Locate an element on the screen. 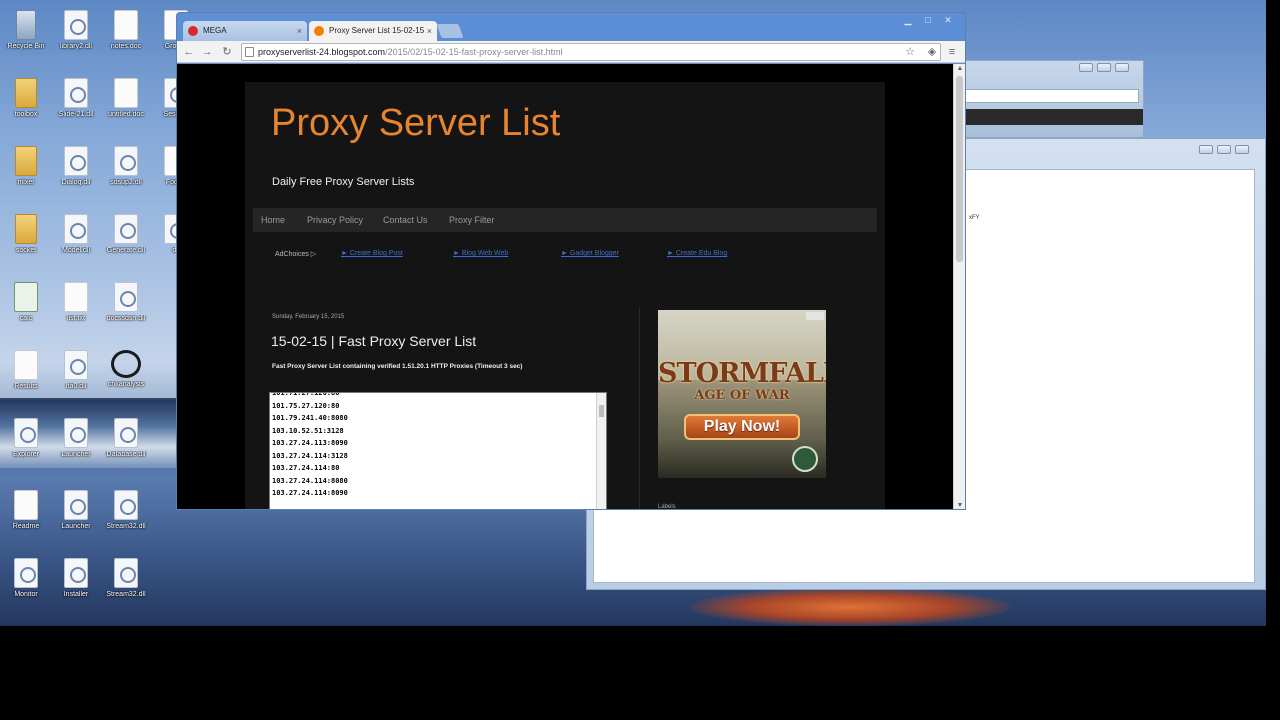 The height and width of the screenshot is (720, 1280). desktop-icon-label: Ita0.dll is located at coordinates (76, 386).